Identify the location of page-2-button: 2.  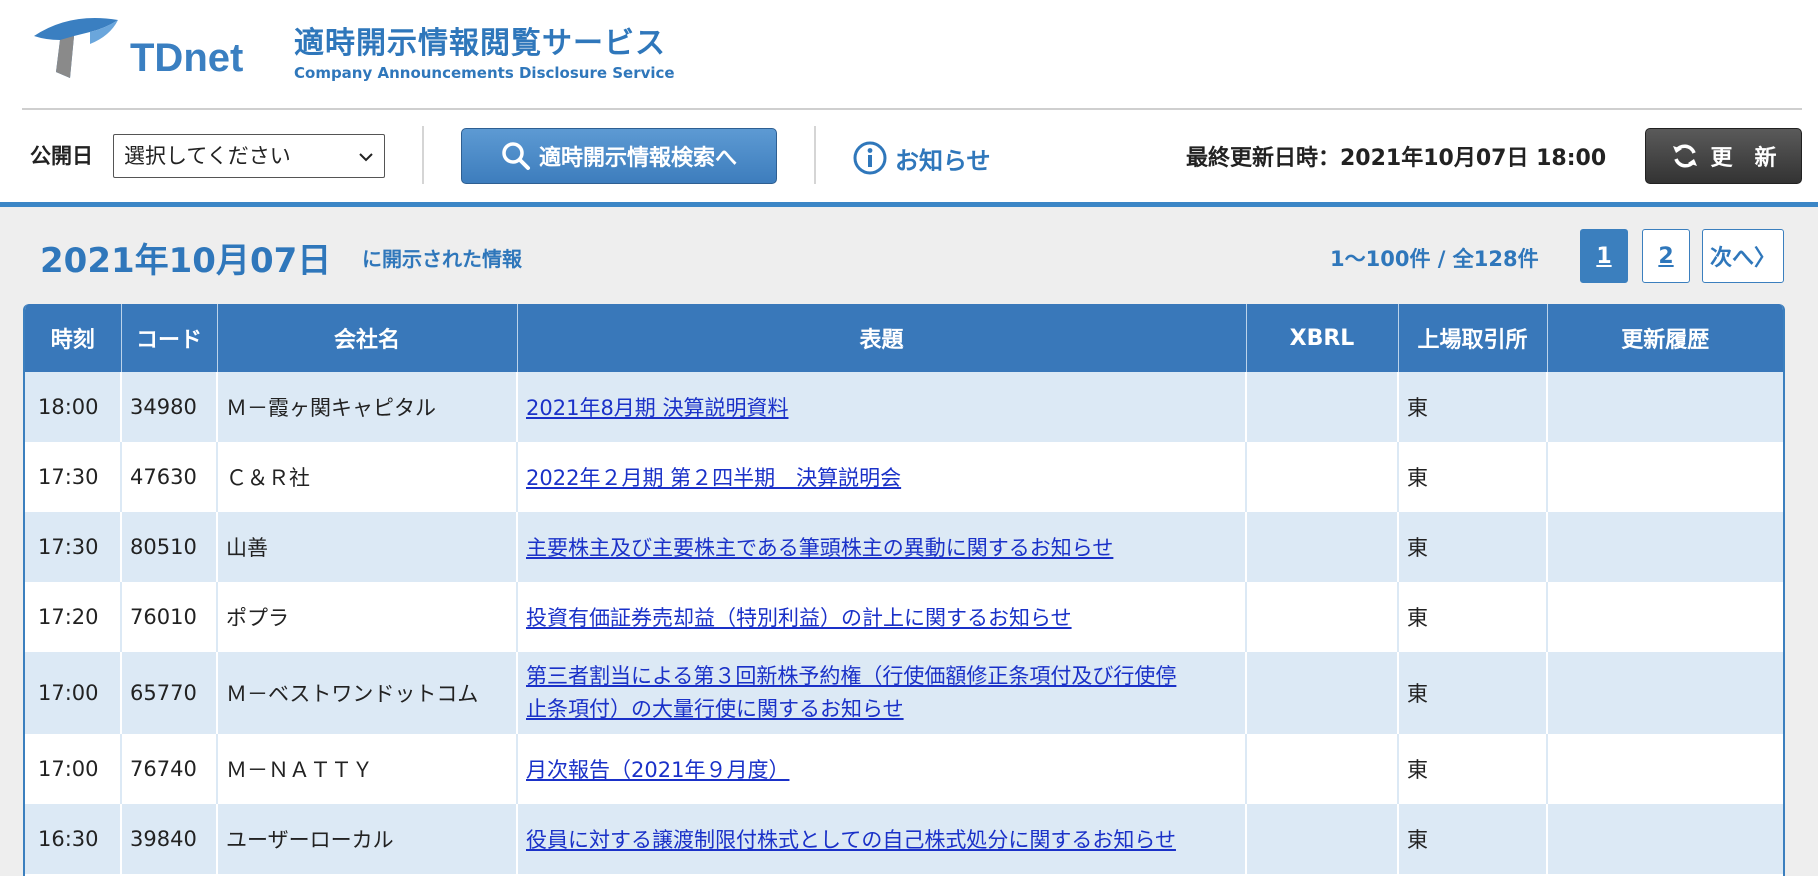
(1666, 256).